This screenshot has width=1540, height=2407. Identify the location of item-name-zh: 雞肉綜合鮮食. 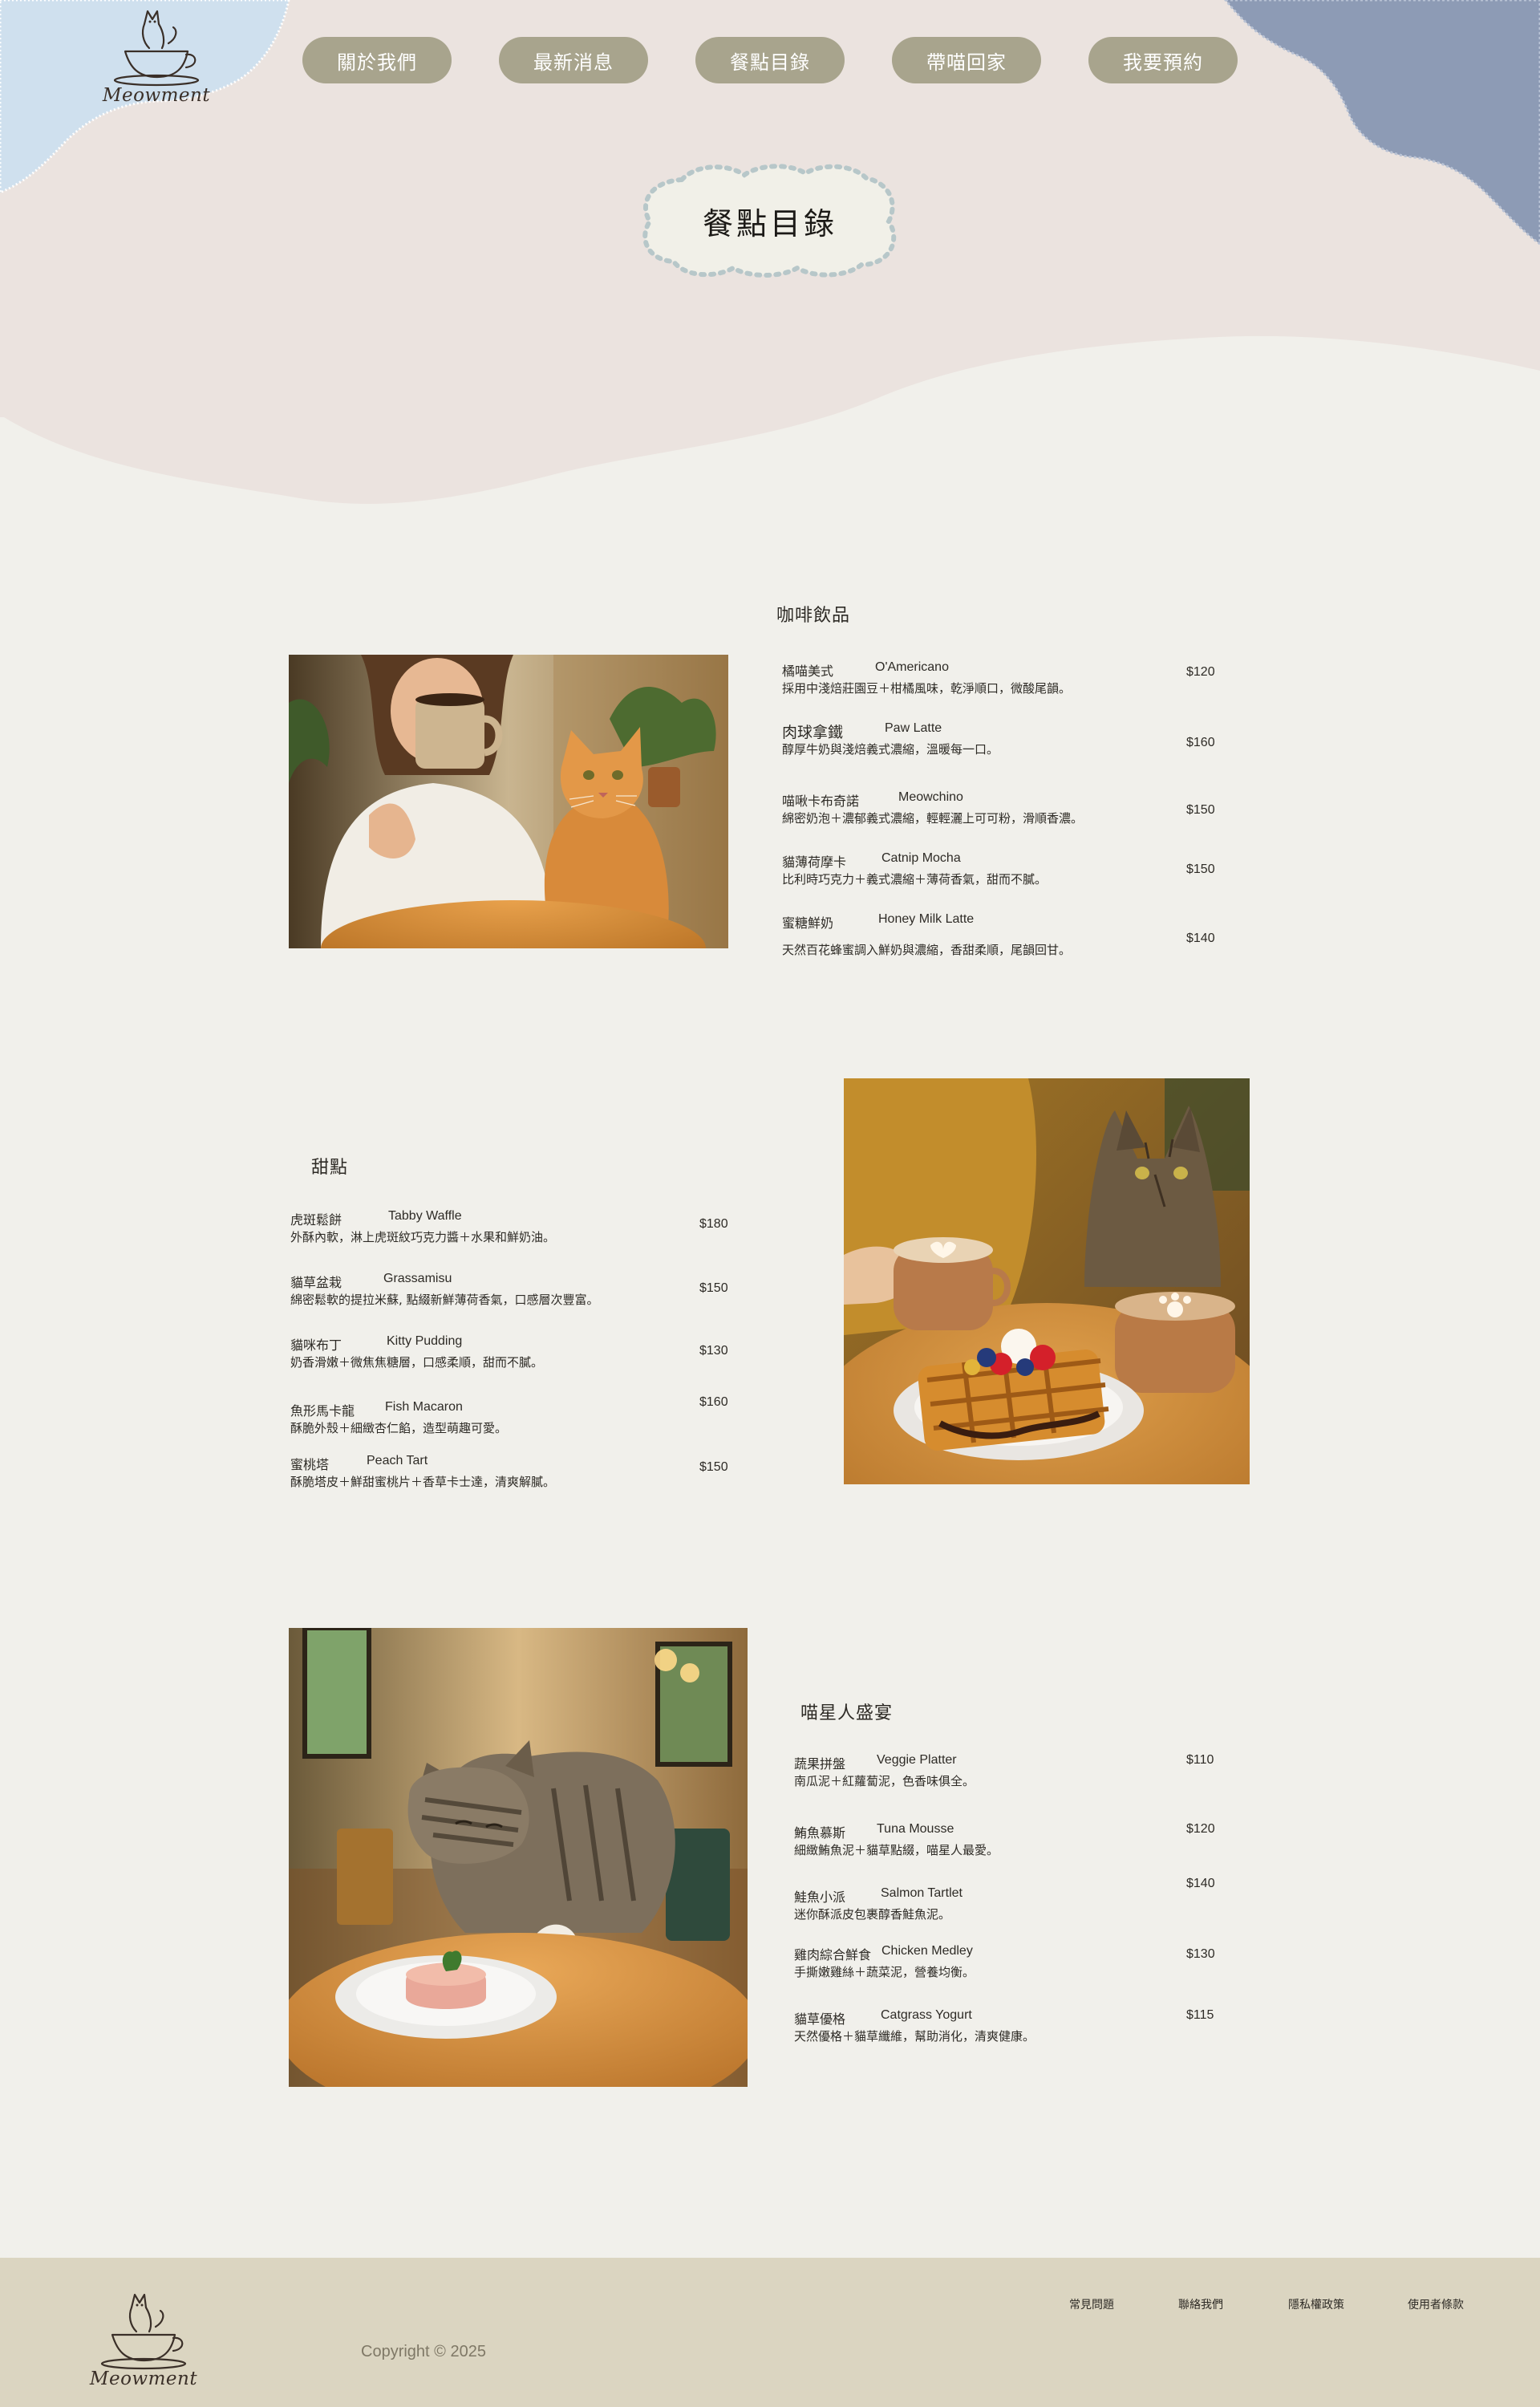
(833, 1955).